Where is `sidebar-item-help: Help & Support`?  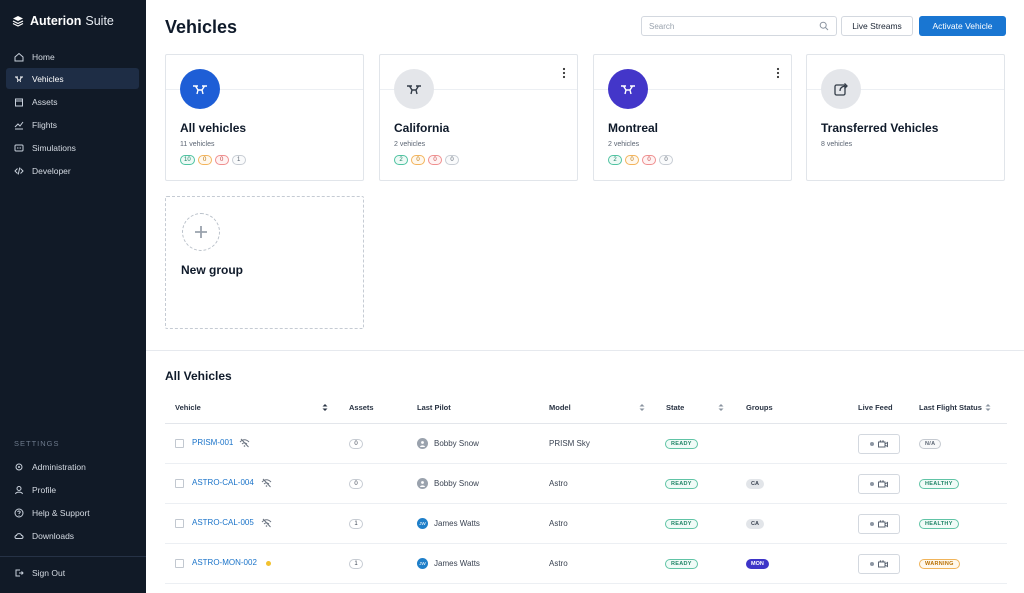 sidebar-item-help: Help & Support is located at coordinates (72, 512).